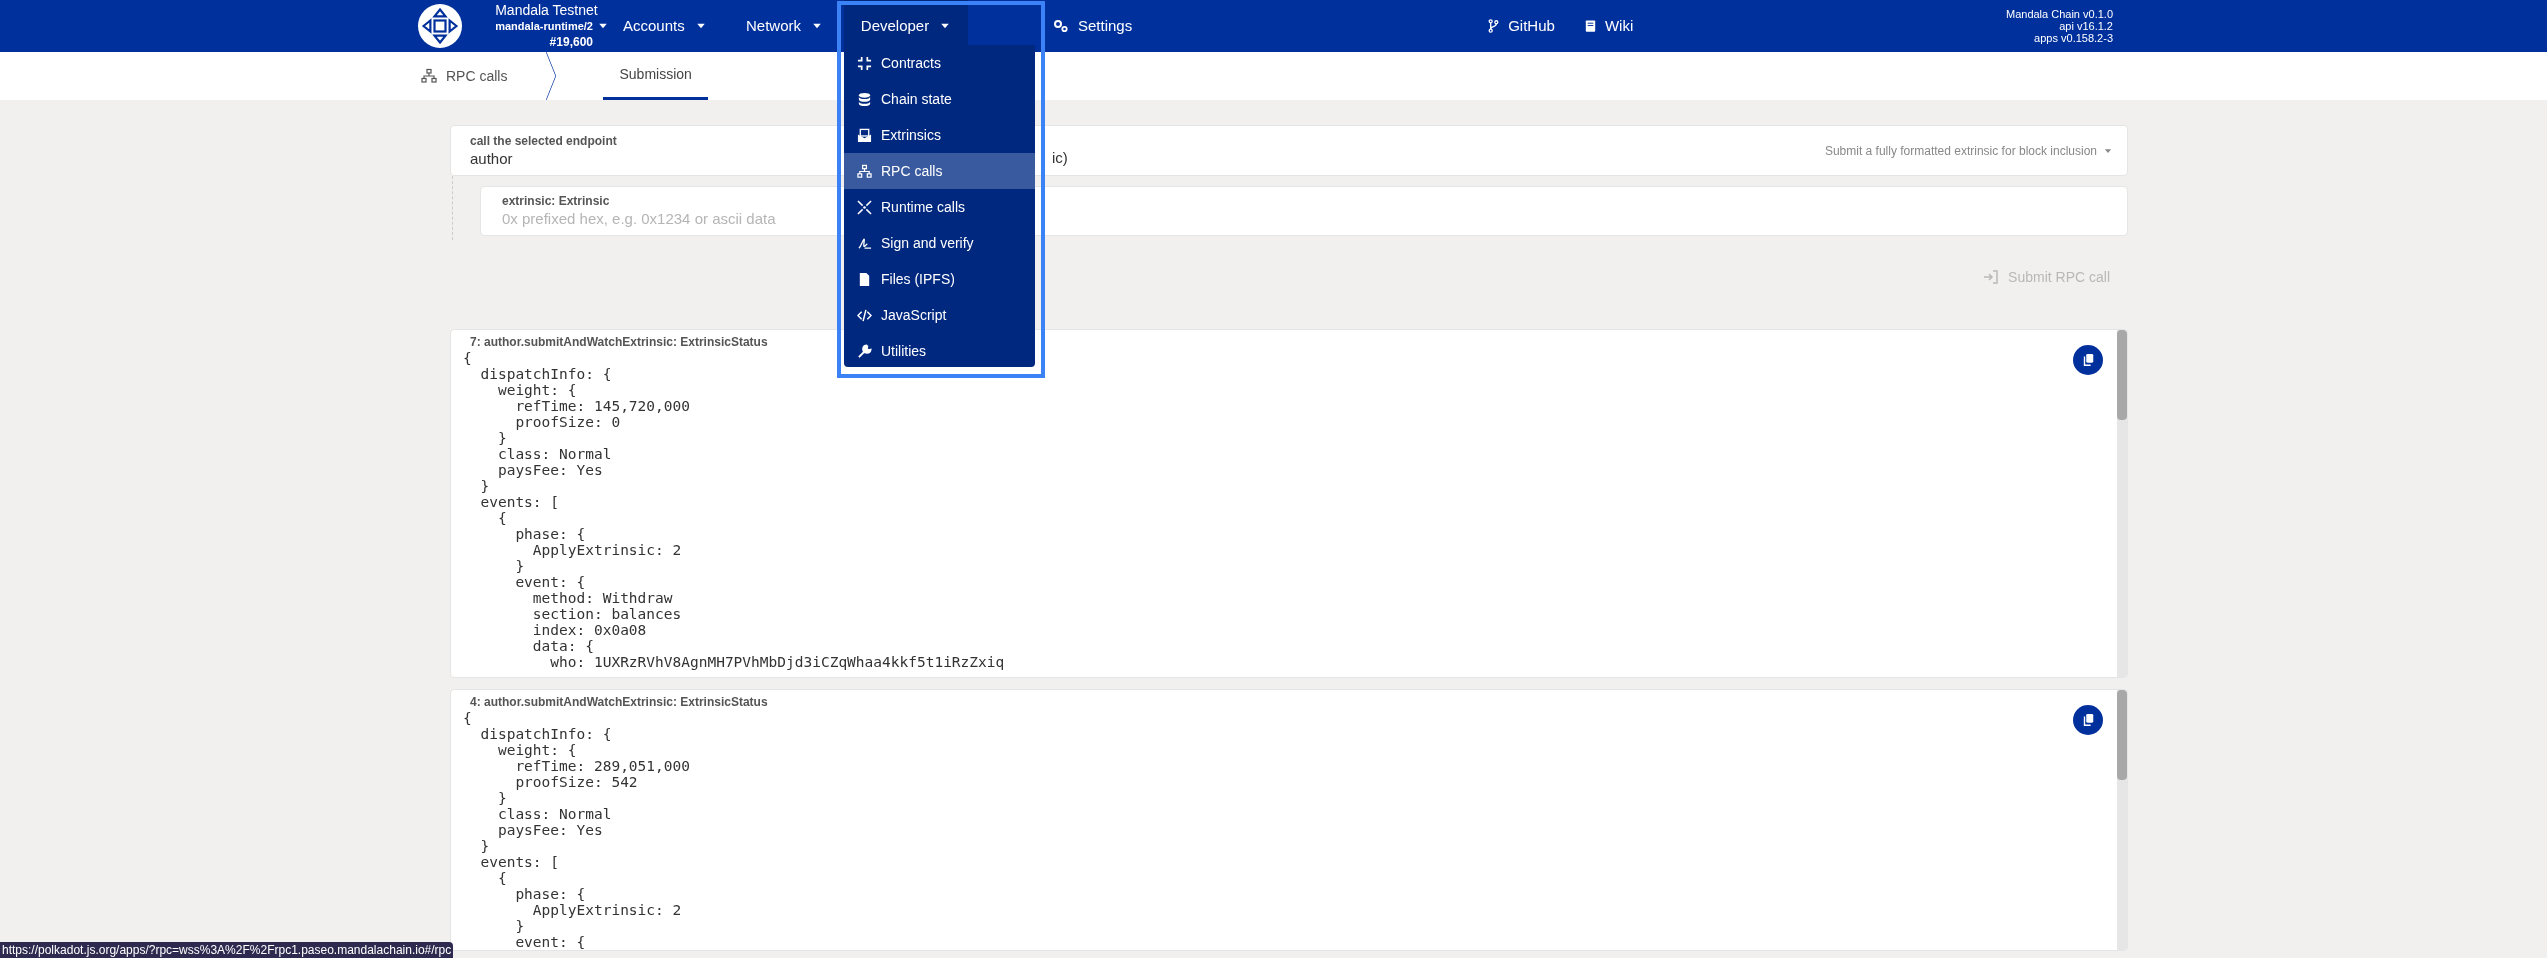 The width and height of the screenshot is (2547, 958). What do you see at coordinates (562, 646) in the screenshot?
I see `code-line: data: {` at bounding box center [562, 646].